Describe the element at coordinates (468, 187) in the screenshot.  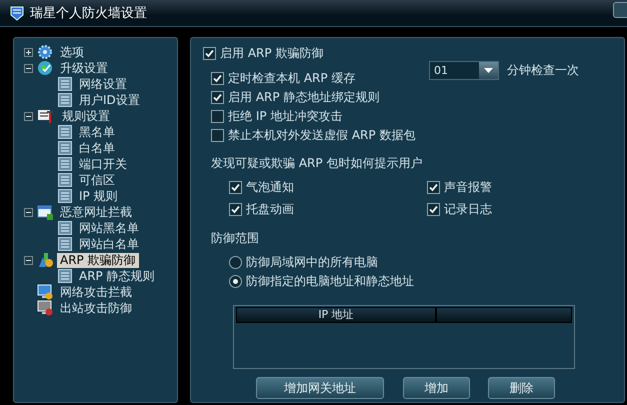
I see `checkbox-label: 声音报警` at that location.